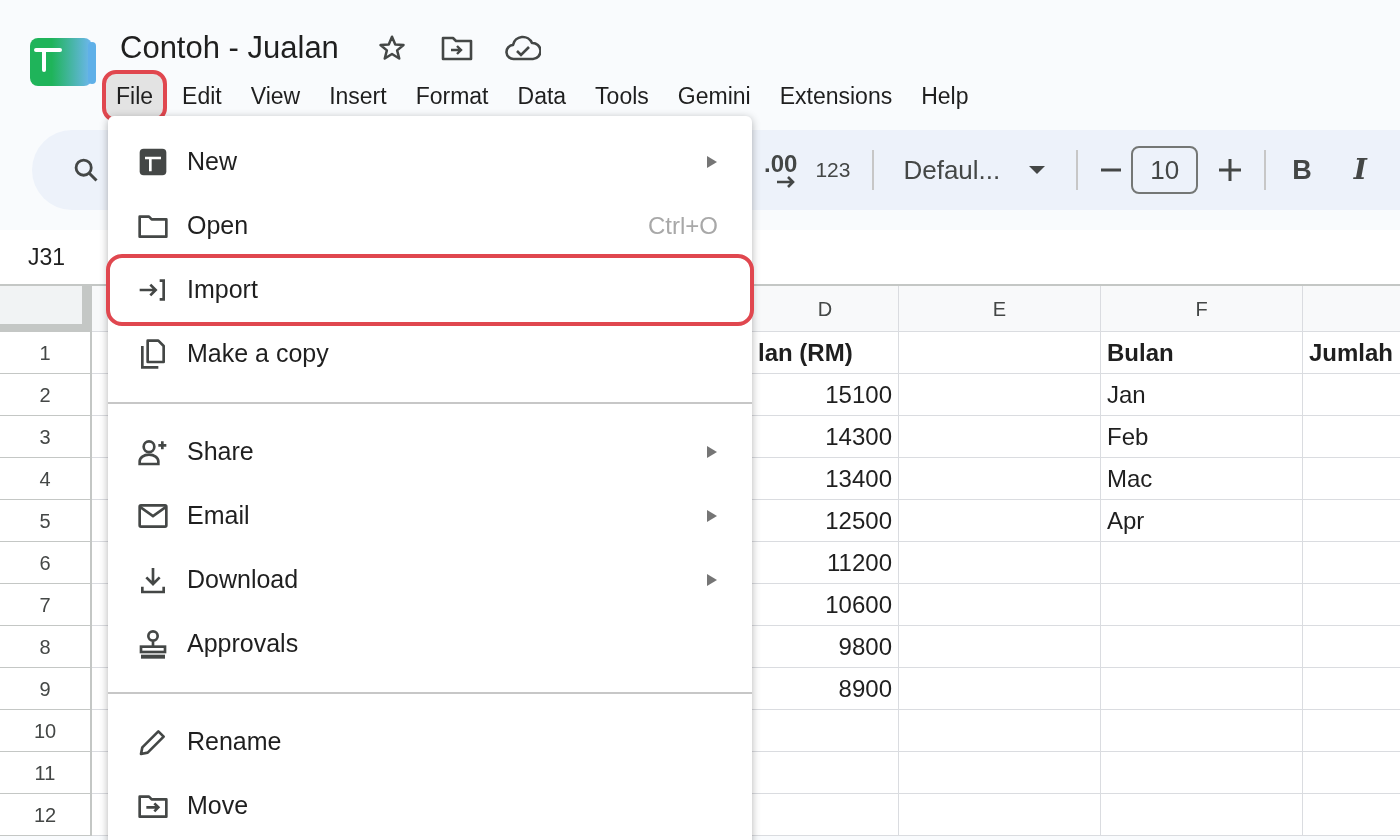  What do you see at coordinates (785, 182) in the screenshot?
I see `arrow-icon` at bounding box center [785, 182].